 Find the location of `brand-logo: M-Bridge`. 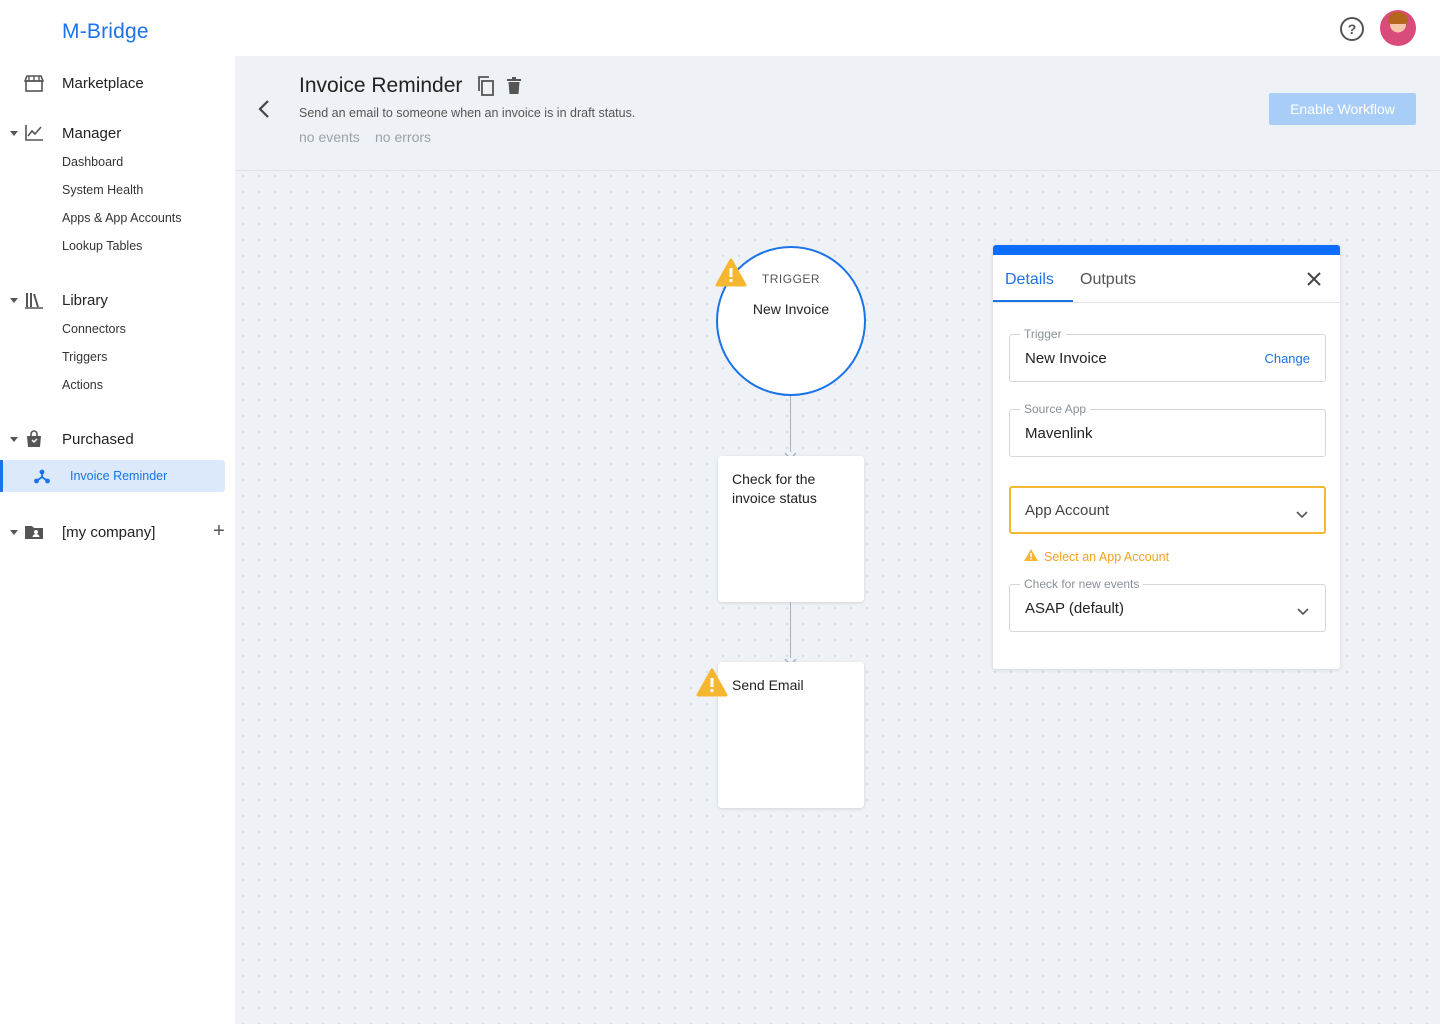

brand-logo: M-Bridge is located at coordinates (105, 32).